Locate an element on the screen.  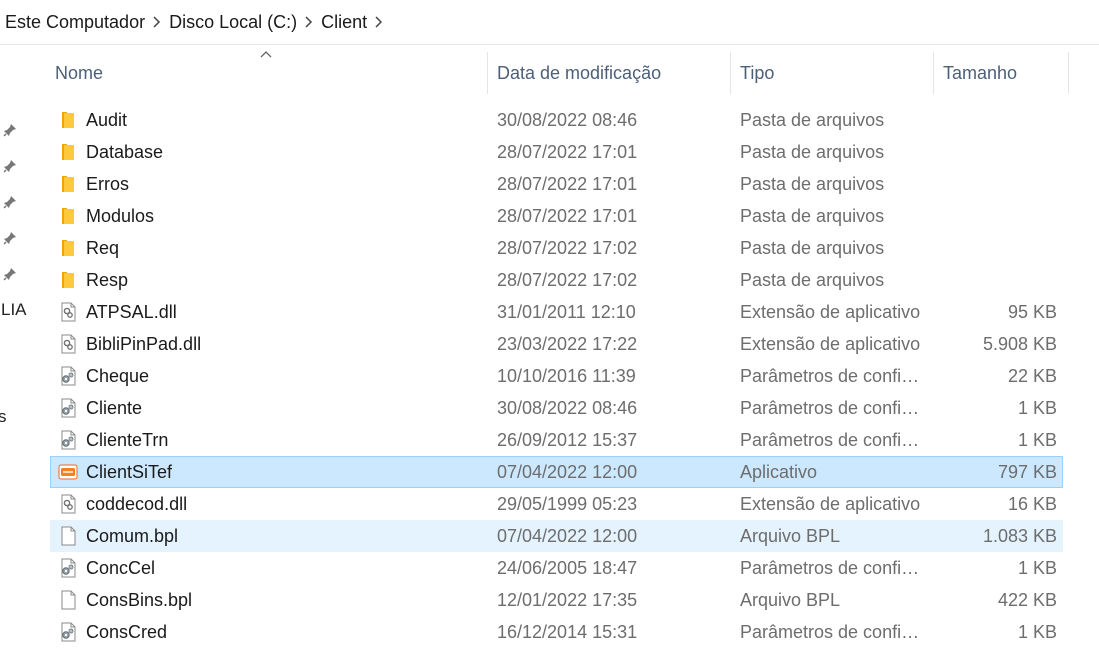
file-name: ClientSiTef is located at coordinates (129, 472).